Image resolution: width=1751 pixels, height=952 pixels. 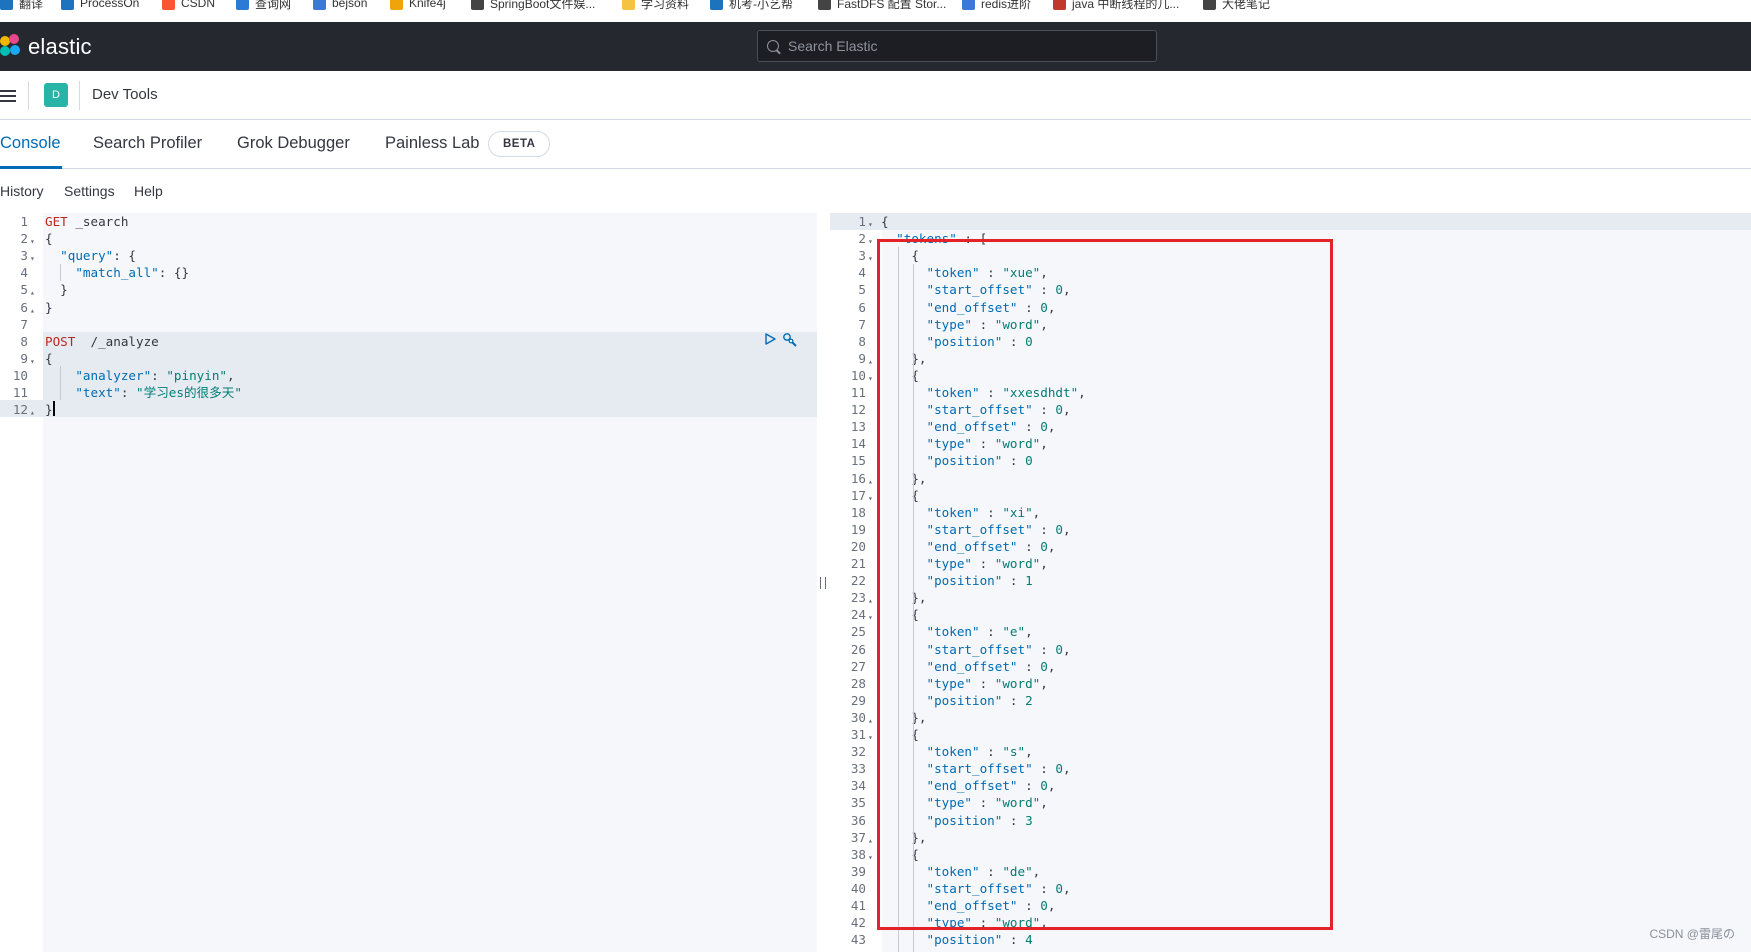 What do you see at coordinates (833, 46) in the screenshot?
I see `search-placeholder: Search Elastic` at bounding box center [833, 46].